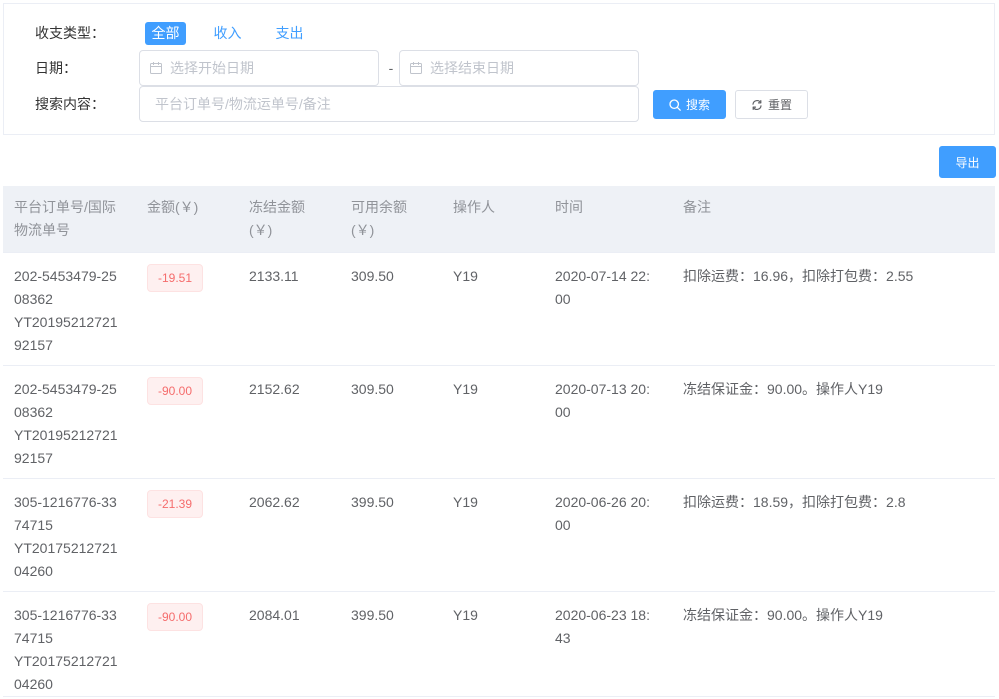 This screenshot has width=999, height=699. I want to click on note: 扣除运费：18.59，扣除打包费：2.8, so click(833, 535).